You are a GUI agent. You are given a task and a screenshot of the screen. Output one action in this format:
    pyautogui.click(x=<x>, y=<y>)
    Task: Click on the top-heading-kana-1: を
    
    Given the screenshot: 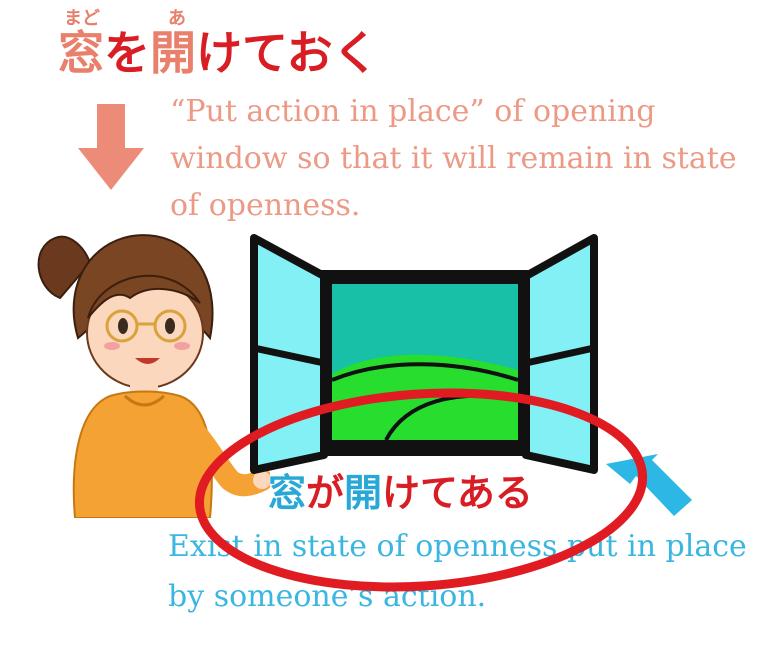 What is the action you would take?
    pyautogui.click(x=127, y=53)
    